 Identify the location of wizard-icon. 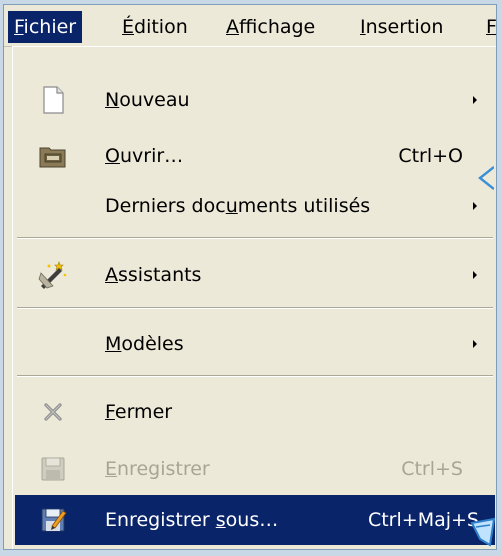
(52, 275).